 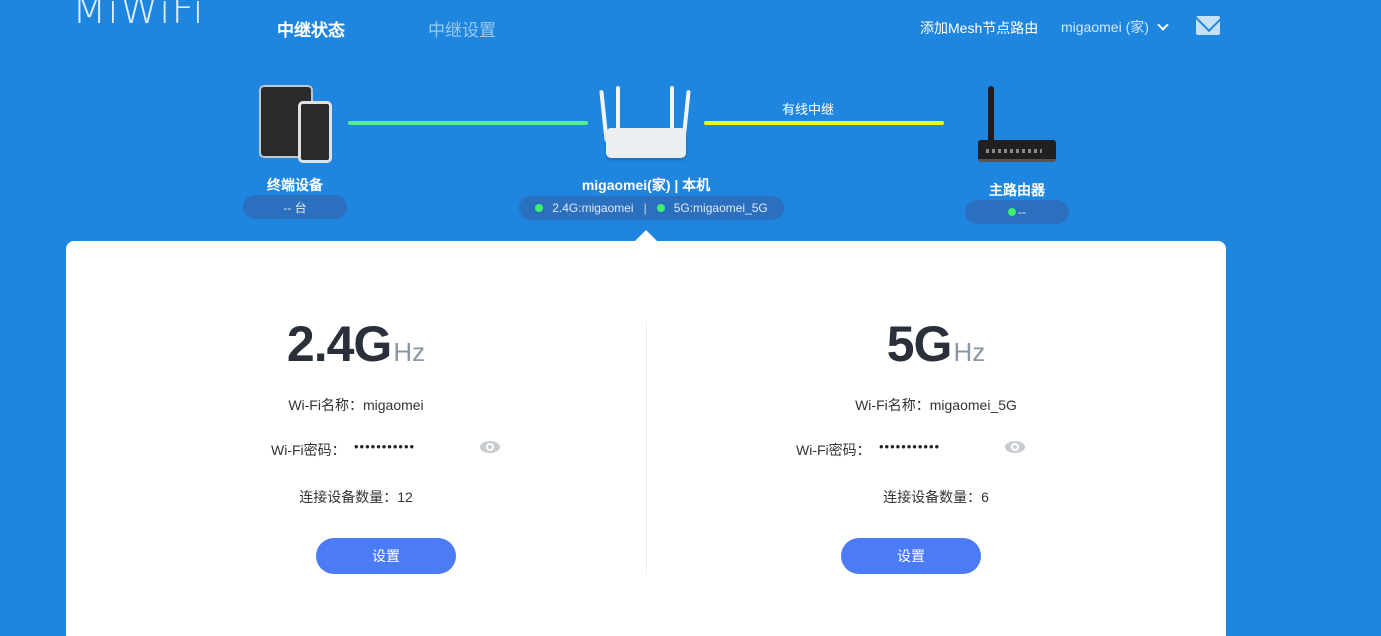 I want to click on add-mesh-node-link: 添加Mesh节点路由, so click(x=979, y=28).